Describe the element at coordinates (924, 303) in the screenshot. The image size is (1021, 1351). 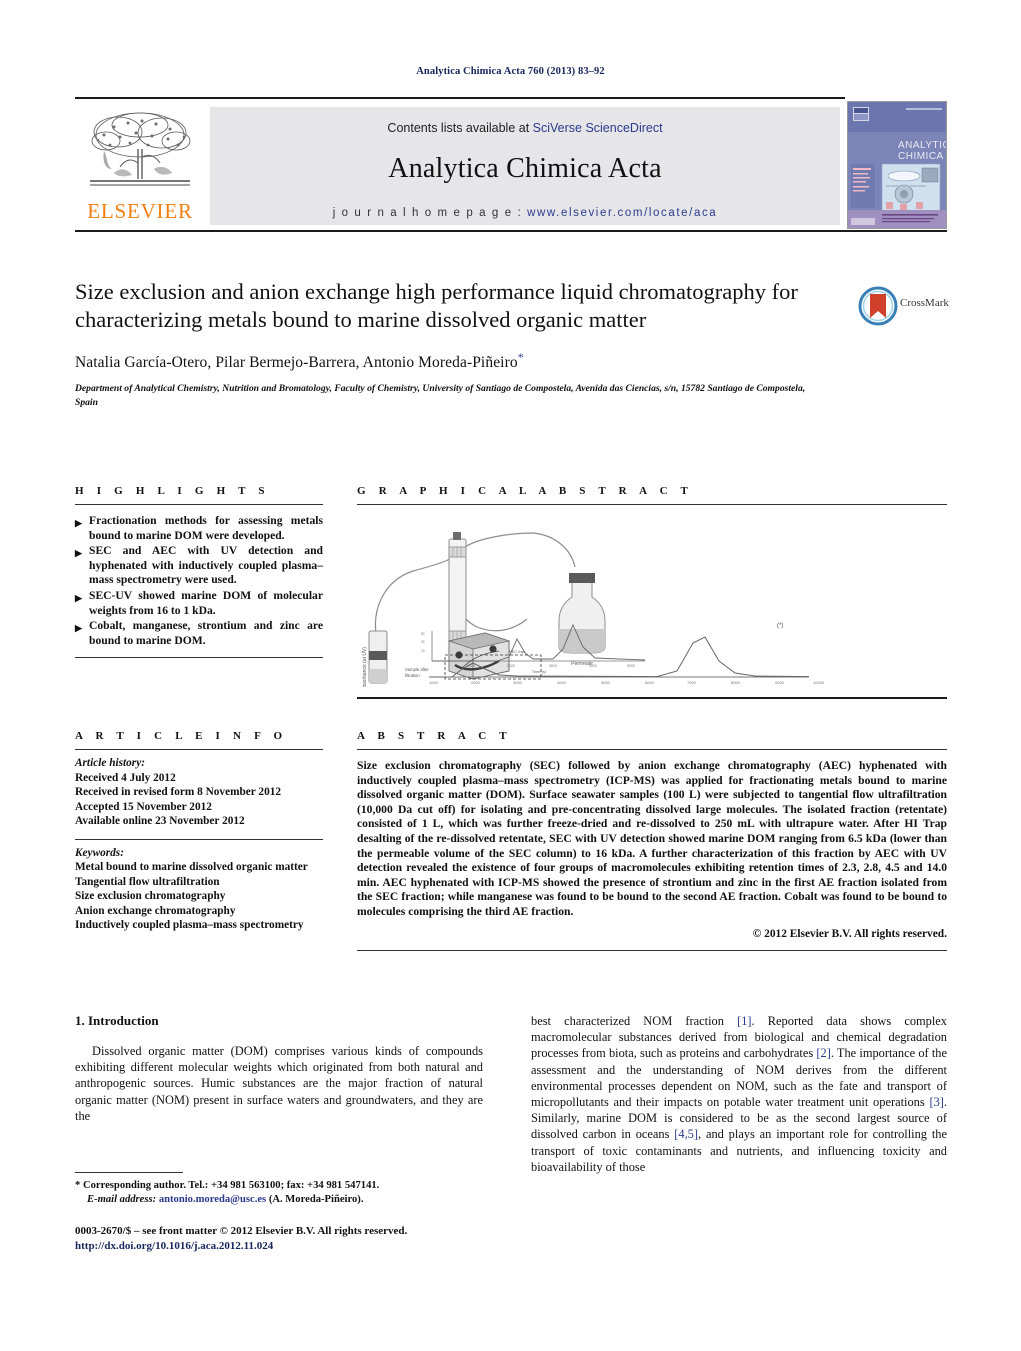
I see `crossmark-label: CrossMark` at that location.